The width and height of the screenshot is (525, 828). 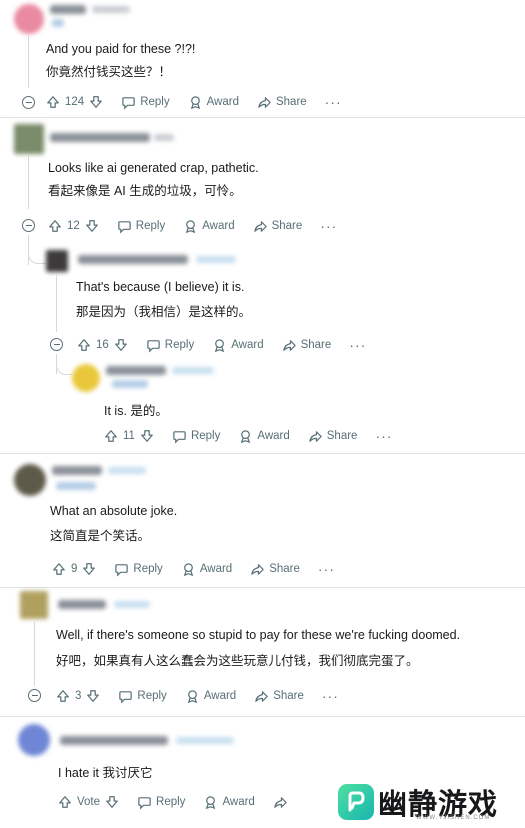 I want to click on comment-actions: 11 Reply Award Share ···, so click(x=248, y=436).